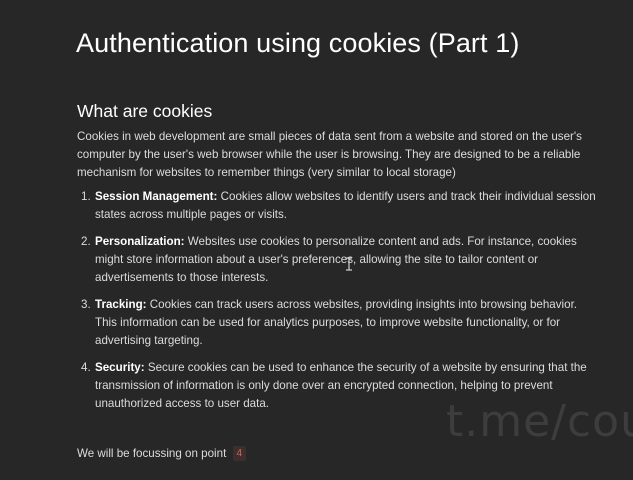 This screenshot has height=480, width=633. I want to click on text-cursor-icon, so click(349, 264).